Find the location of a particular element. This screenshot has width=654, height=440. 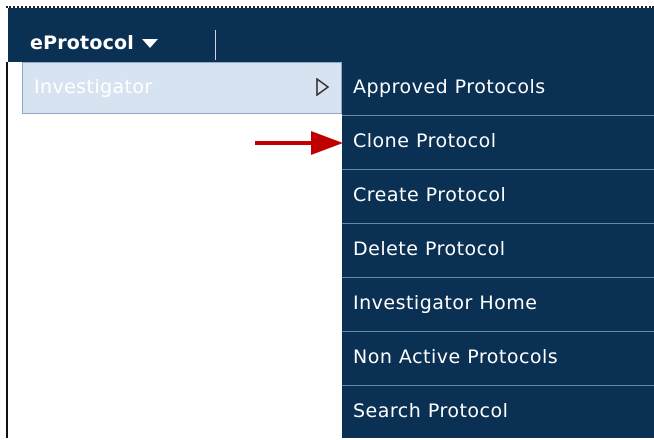

submenu-item-label: Create Protocol is located at coordinates (430, 195).